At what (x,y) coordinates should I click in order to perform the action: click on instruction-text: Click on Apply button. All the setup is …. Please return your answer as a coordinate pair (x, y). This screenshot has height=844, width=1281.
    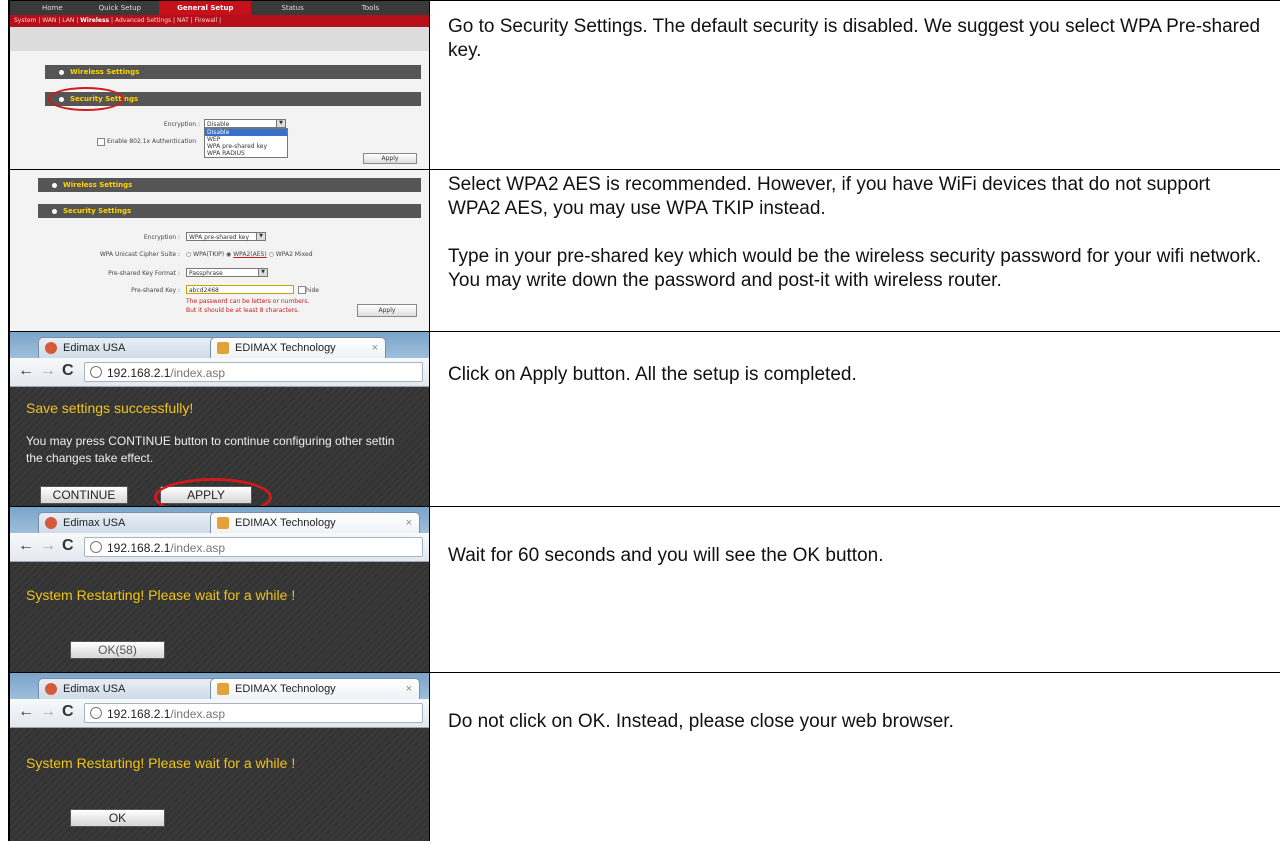
    Looking at the image, I should click on (652, 374).